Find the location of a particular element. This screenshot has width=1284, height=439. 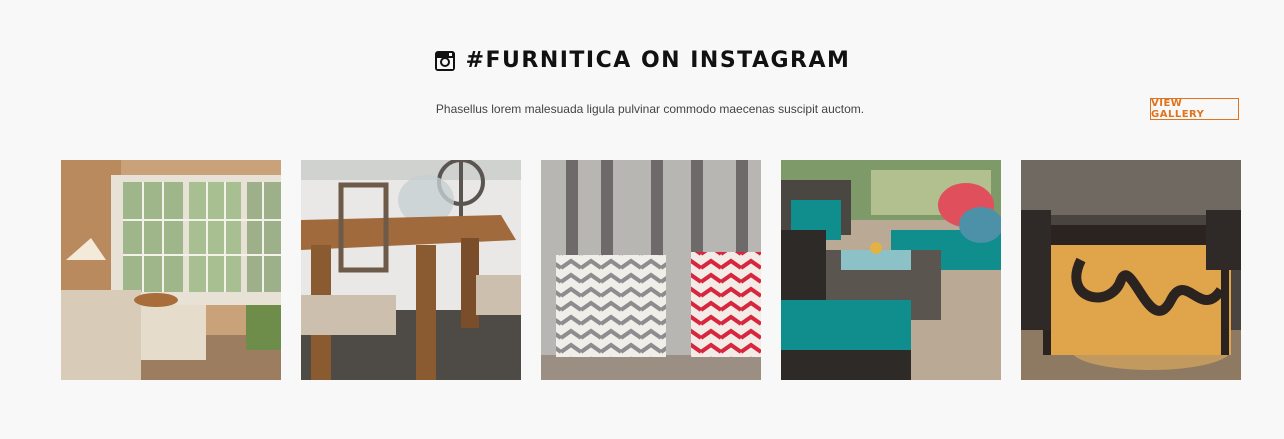

chevron-pillows-photo is located at coordinates (651, 270).